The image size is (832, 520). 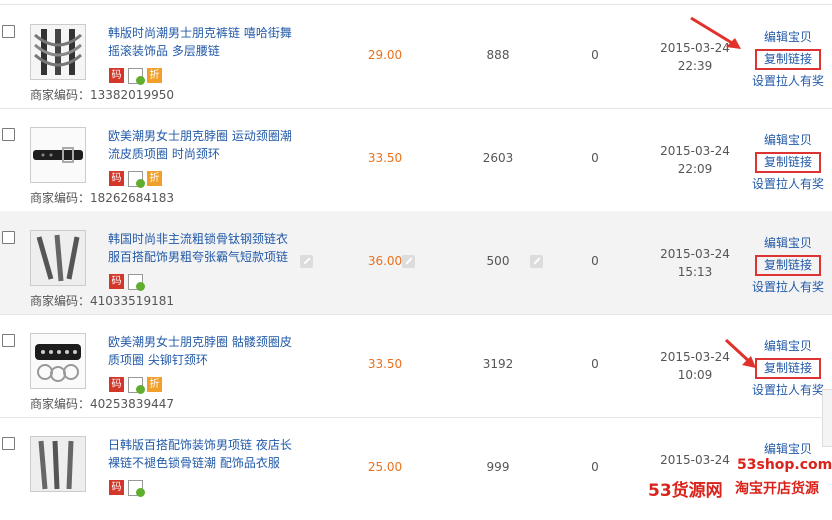 I want to click on price-value: 29.00, so click(x=385, y=55).